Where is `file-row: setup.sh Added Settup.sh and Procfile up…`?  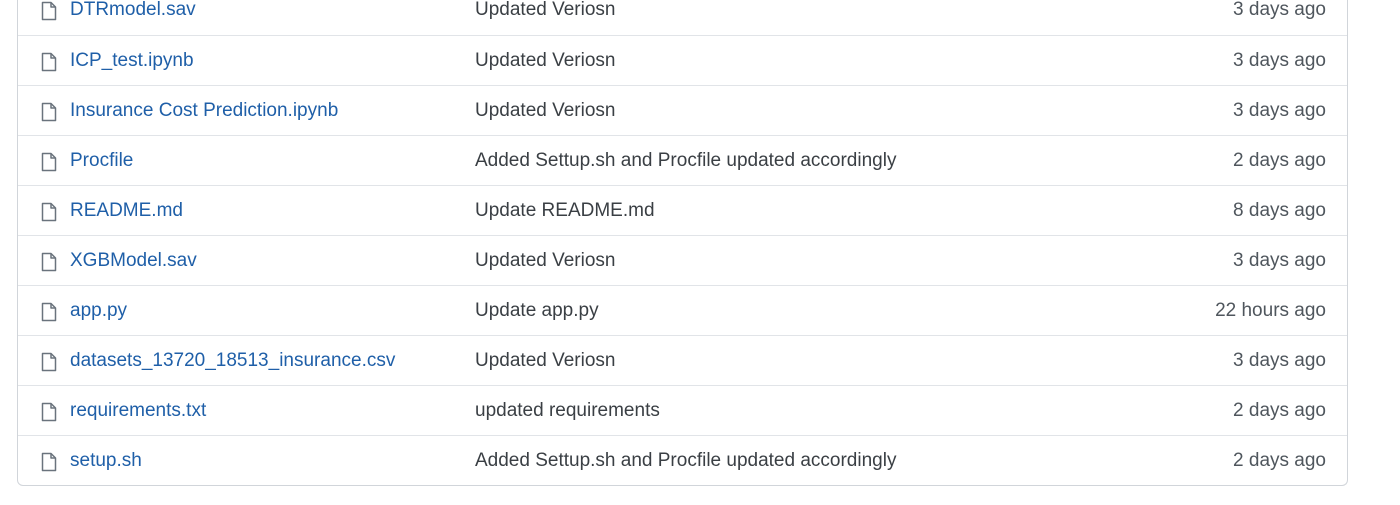 file-row: setup.sh Added Settup.sh and Procfile up… is located at coordinates (682, 460).